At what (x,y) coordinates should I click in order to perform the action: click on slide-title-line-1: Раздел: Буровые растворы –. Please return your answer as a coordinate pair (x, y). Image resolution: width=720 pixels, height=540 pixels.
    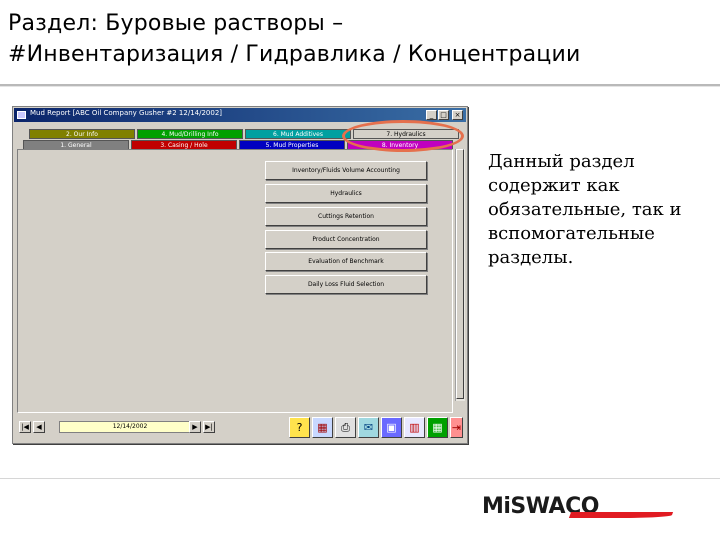
    Looking at the image, I should click on (176, 23).